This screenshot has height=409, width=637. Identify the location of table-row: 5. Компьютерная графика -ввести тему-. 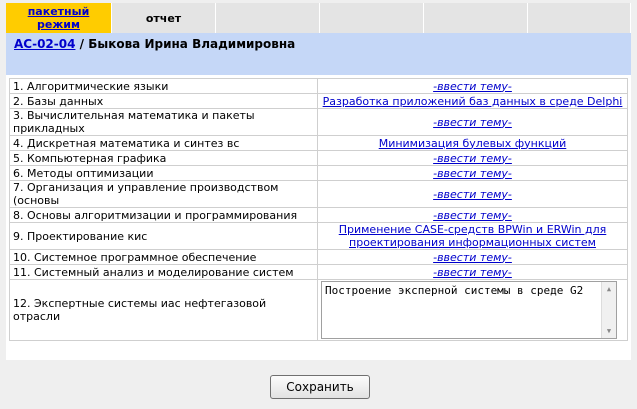
(318, 158).